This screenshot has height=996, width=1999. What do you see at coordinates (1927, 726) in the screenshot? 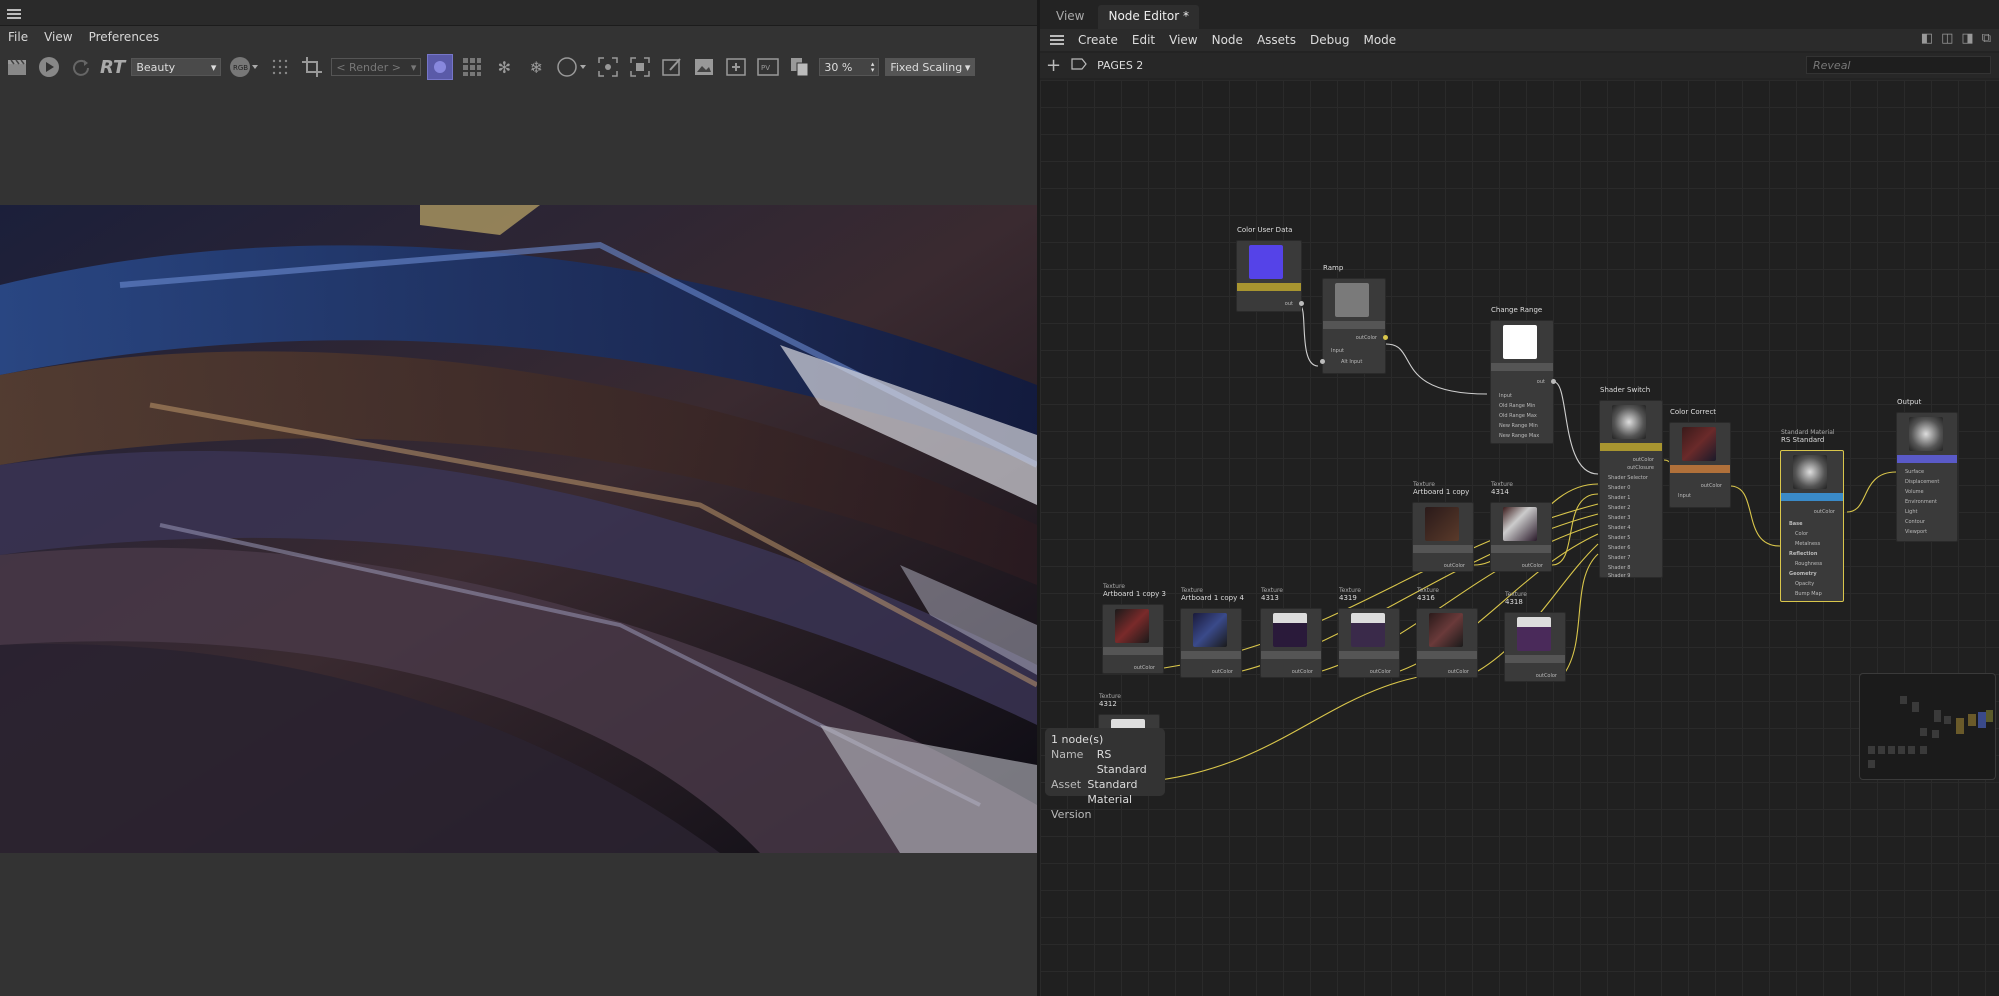
I see `minimap` at bounding box center [1927, 726].